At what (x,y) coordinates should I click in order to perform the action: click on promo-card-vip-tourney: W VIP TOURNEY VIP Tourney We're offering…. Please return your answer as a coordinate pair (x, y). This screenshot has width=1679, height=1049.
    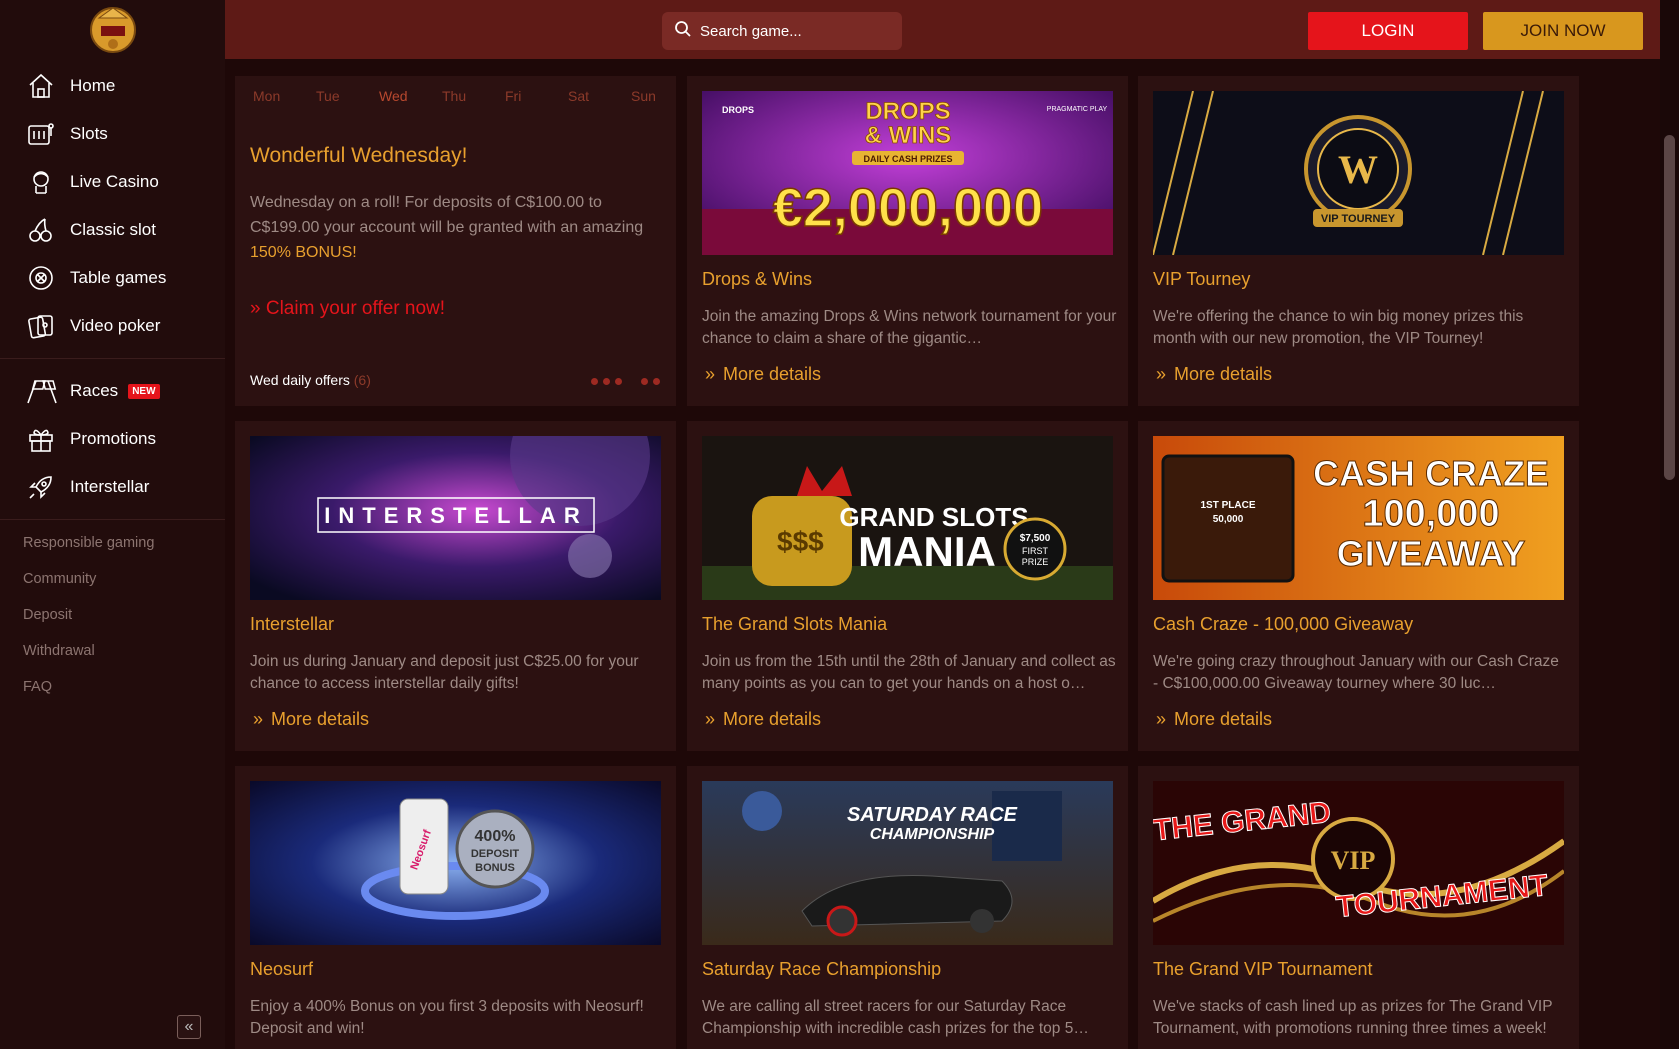
    Looking at the image, I should click on (1358, 241).